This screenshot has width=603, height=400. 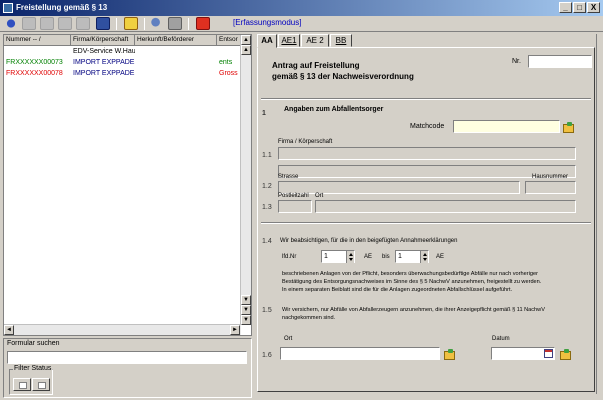 I want to click on table-row: FRXXXXXX00073 IMPORT EXPPADERE ents, so click(x=122, y=63).